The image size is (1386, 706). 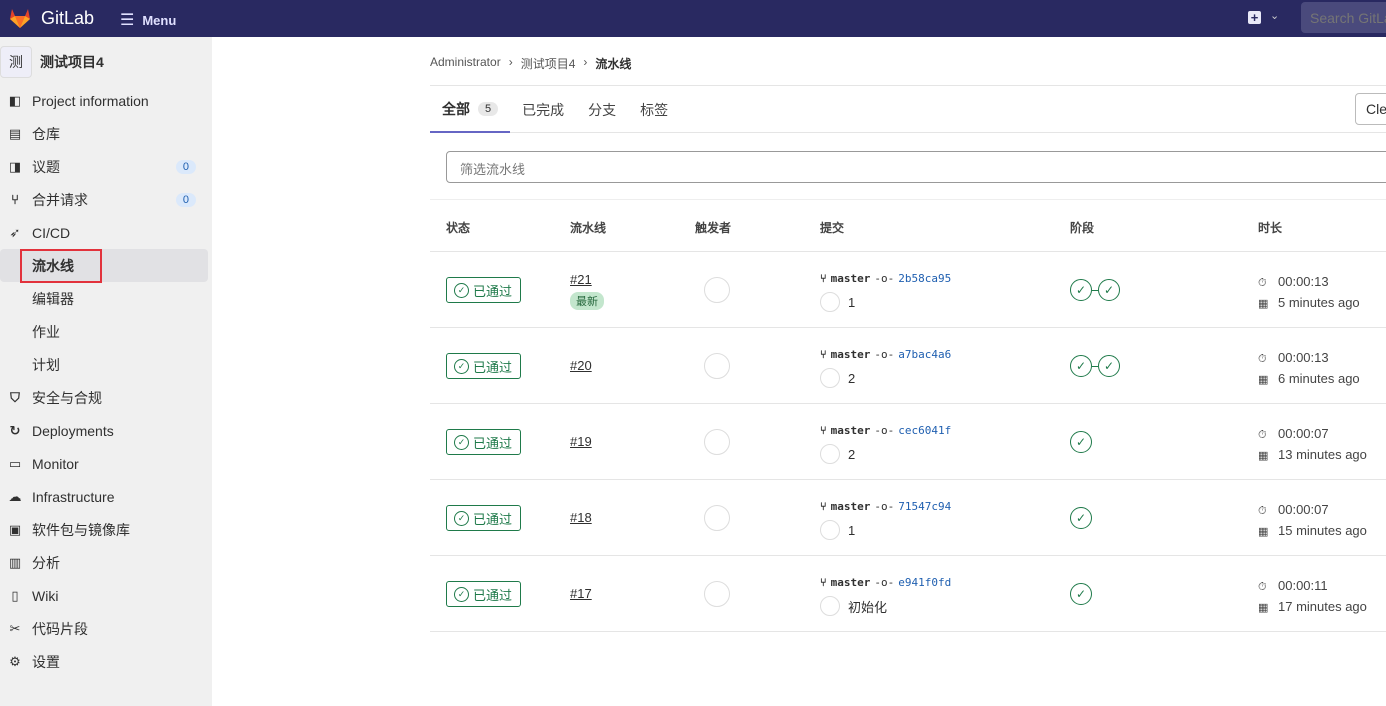 I want to click on sidebar-item: ⛉ 安全与合规, so click(x=106, y=397).